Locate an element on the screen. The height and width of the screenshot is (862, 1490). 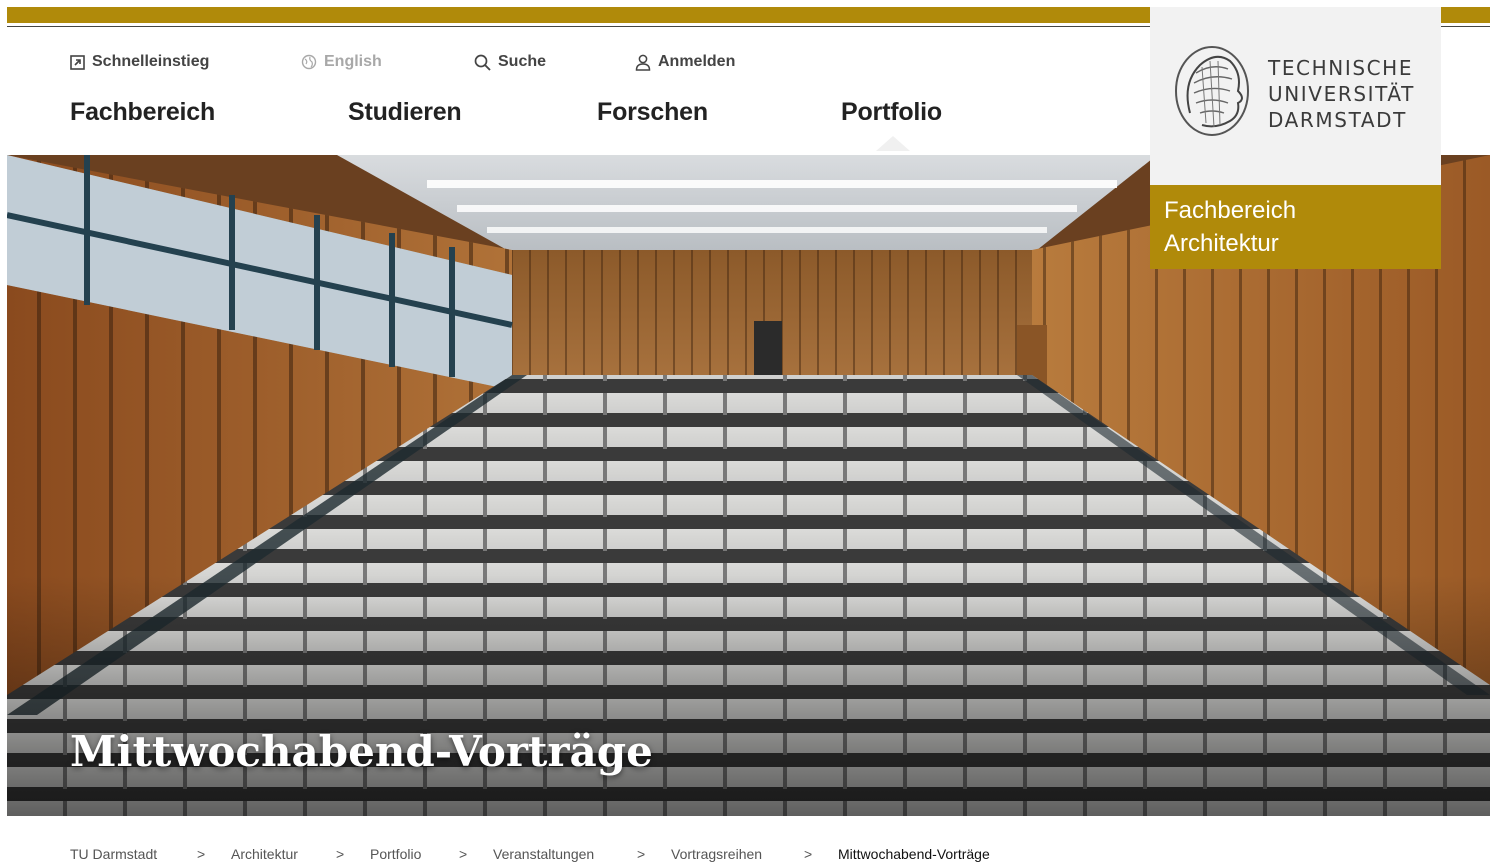
athena-seal-icon is located at coordinates (1212, 91).